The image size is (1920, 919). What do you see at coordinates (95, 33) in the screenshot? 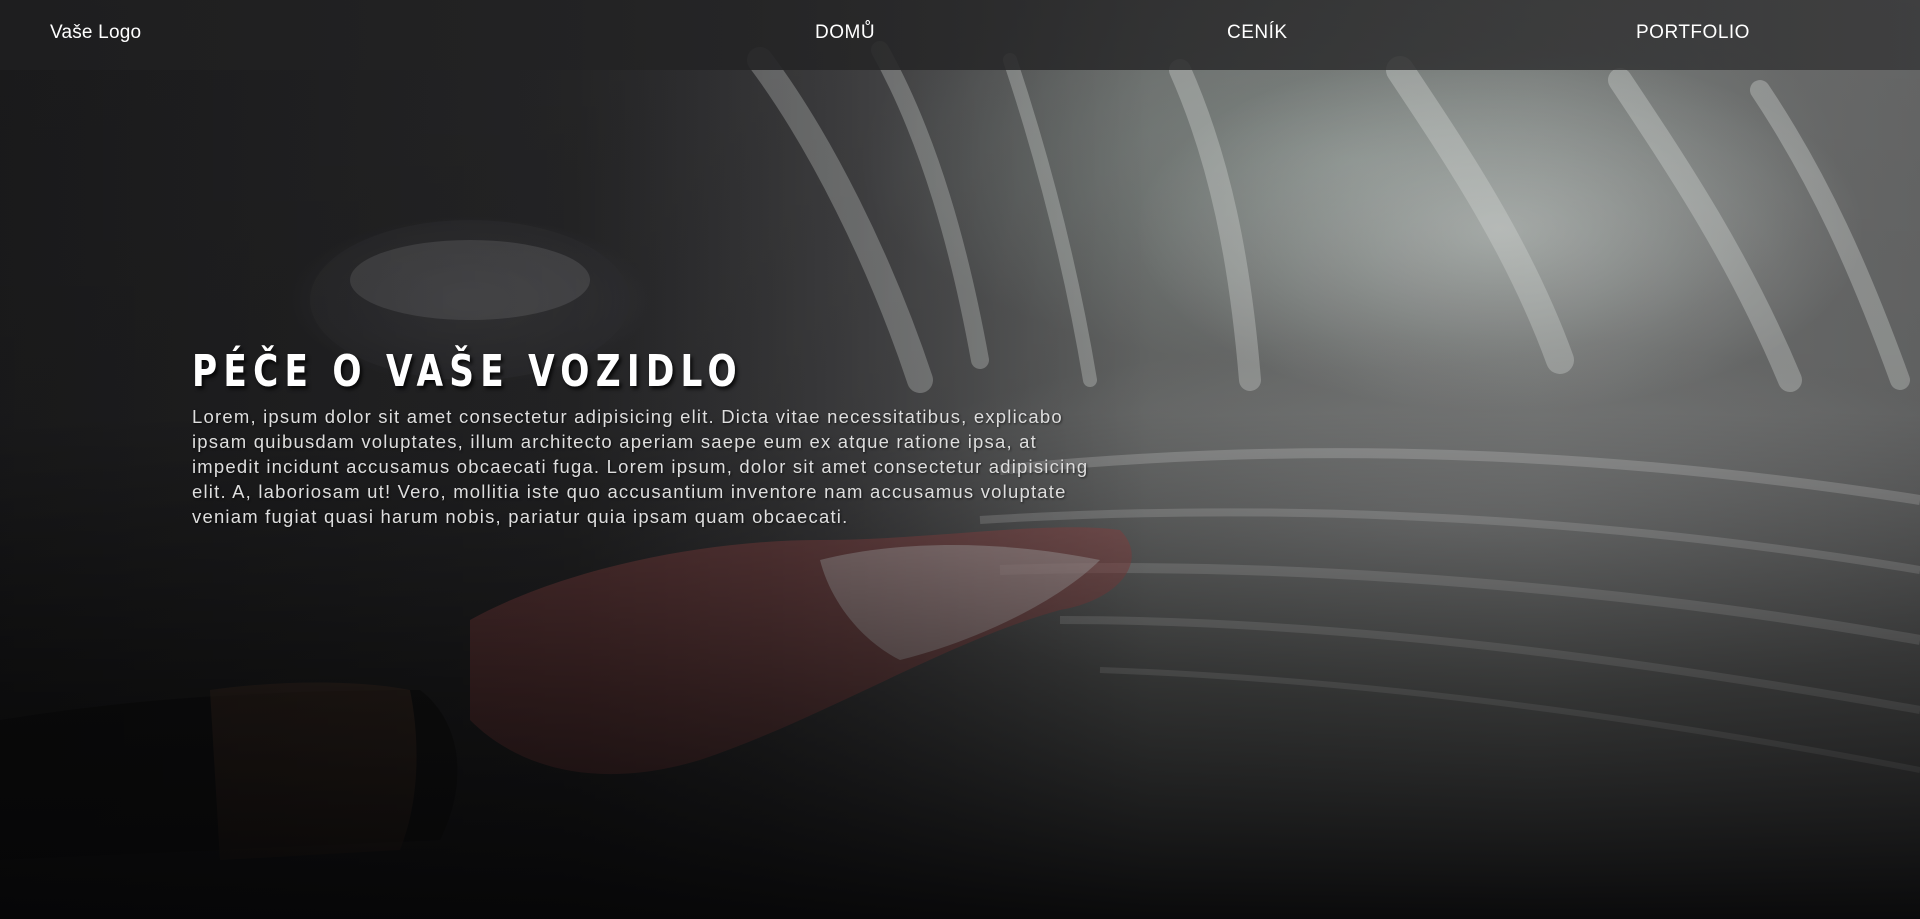
I see `logo-link: Vaše Logo` at bounding box center [95, 33].